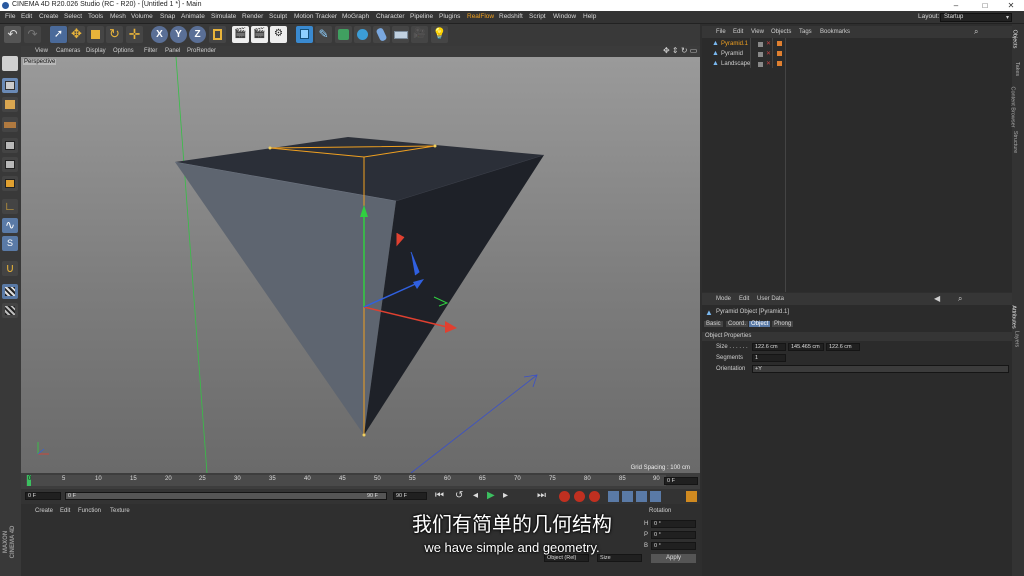 This screenshot has width=1024, height=576. Describe the element at coordinates (167, 16) in the screenshot. I see `menu-snap: Snap` at that location.